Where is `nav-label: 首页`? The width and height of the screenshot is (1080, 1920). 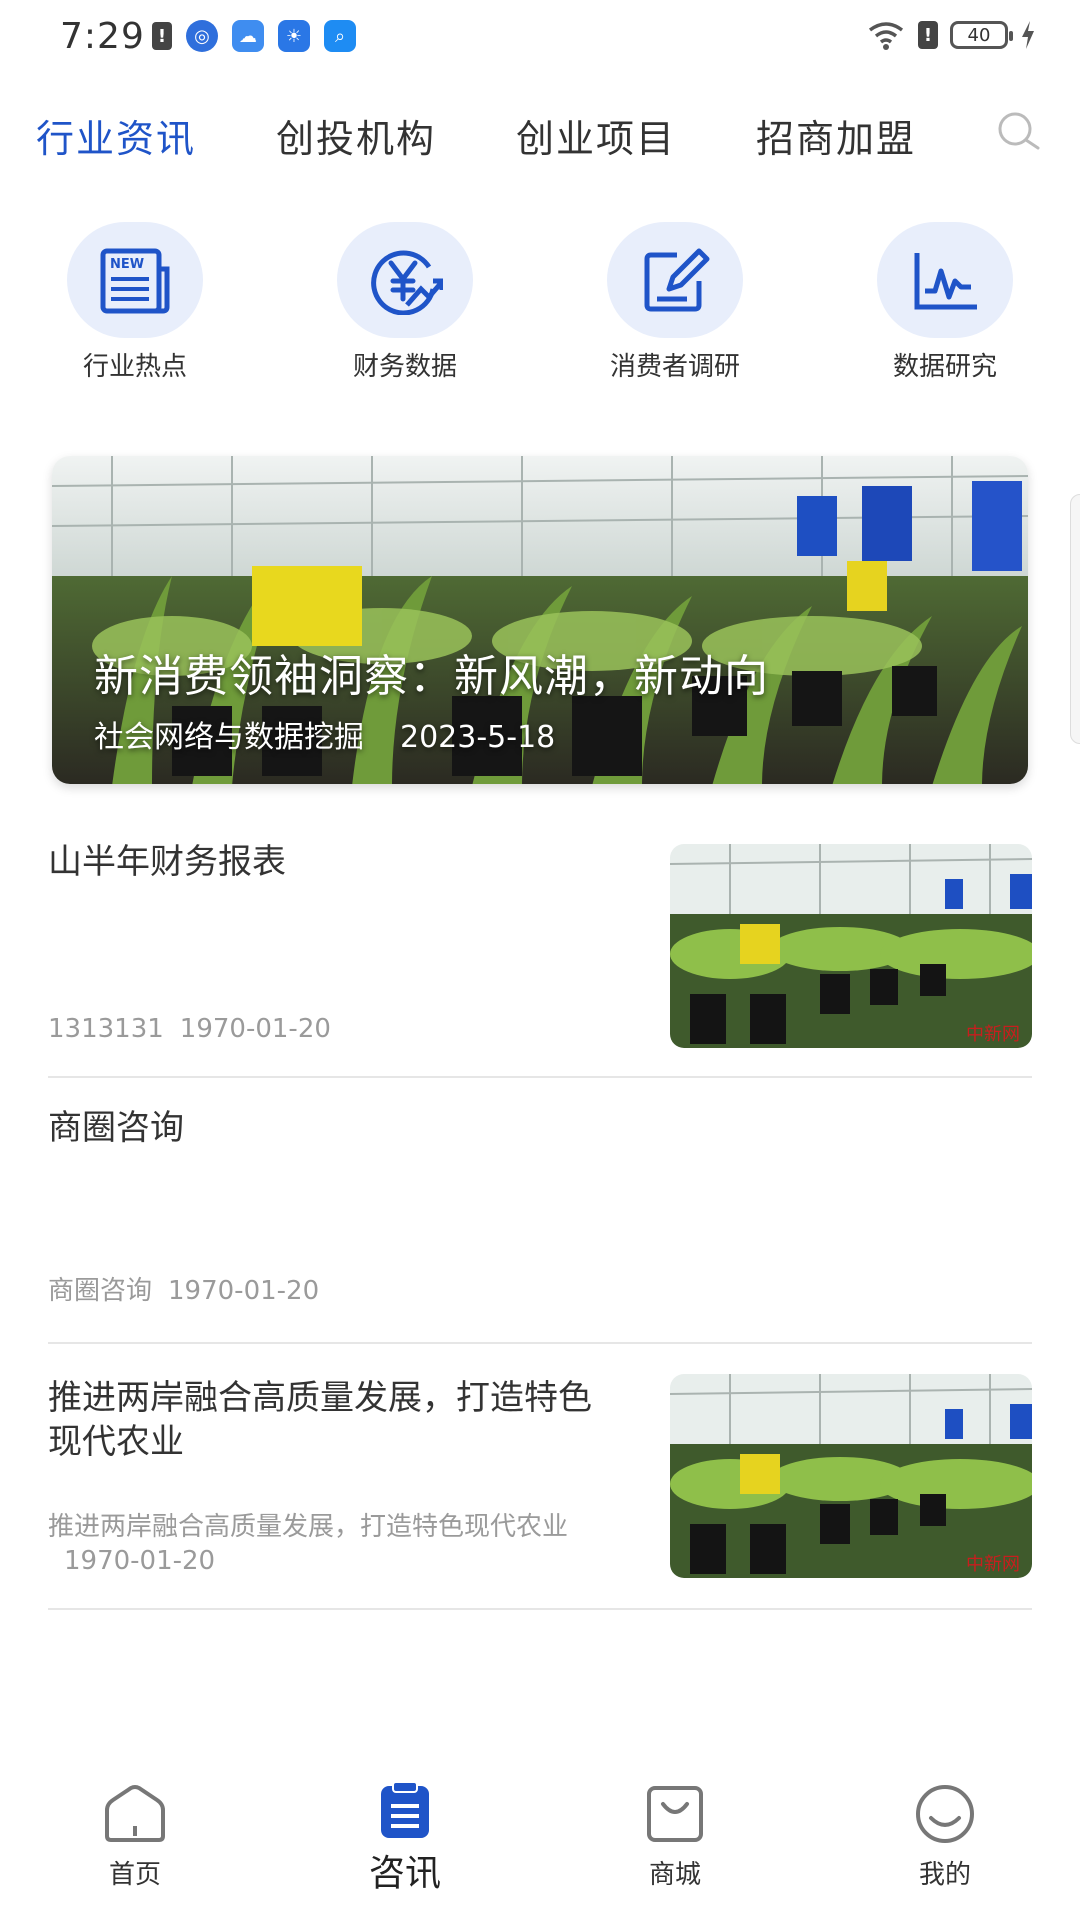 nav-label: 首页 is located at coordinates (134, 1875).